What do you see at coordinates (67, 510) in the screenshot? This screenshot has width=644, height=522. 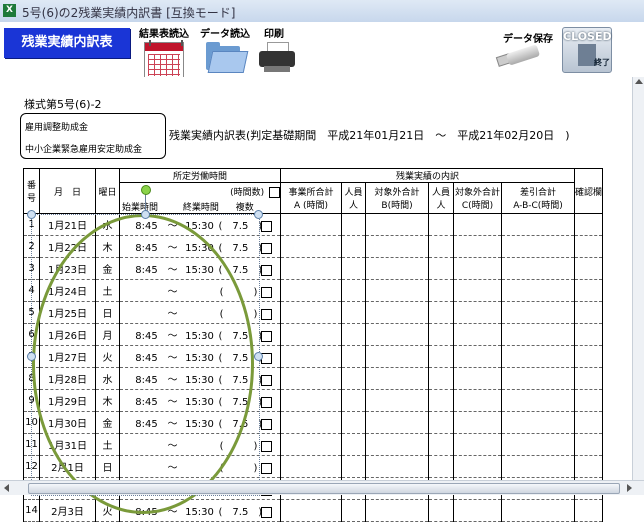 I see `row-date: 2月3日` at bounding box center [67, 510].